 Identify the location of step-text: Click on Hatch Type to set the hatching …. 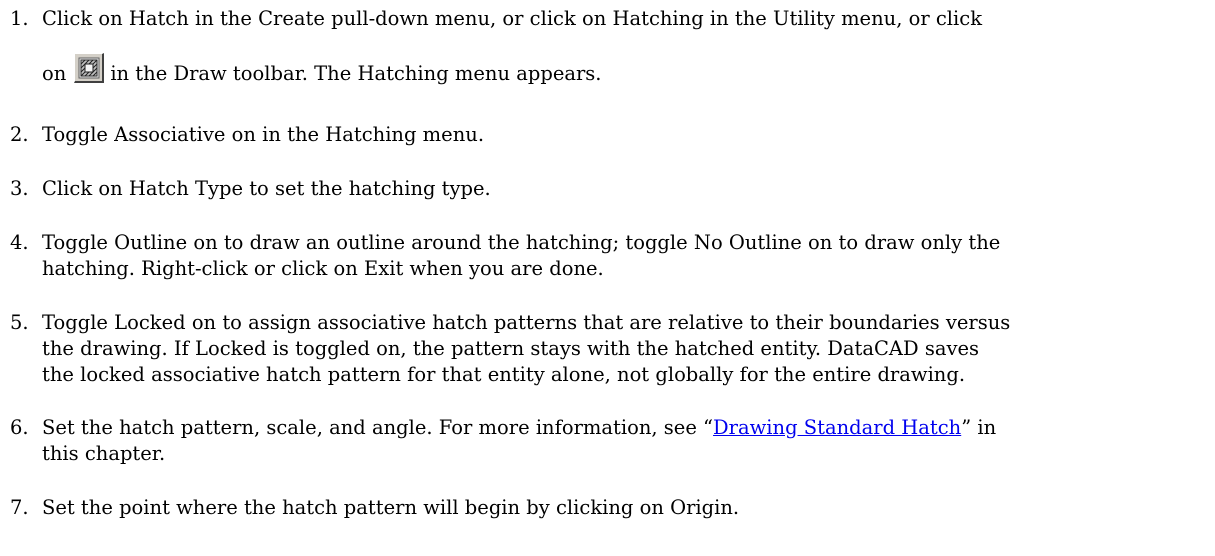
(625, 189).